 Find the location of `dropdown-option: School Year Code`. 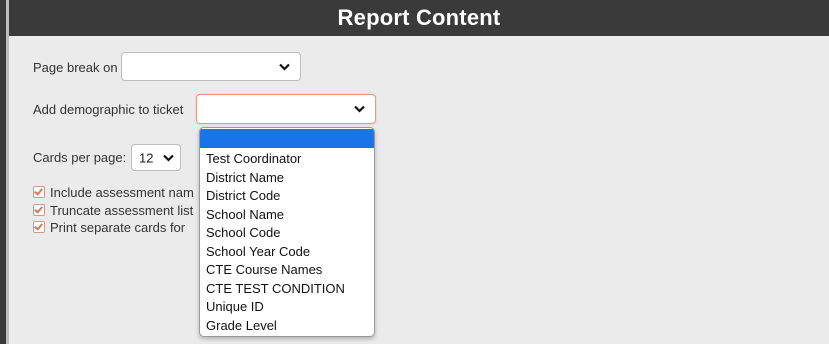

dropdown-option: School Year Code is located at coordinates (287, 252).